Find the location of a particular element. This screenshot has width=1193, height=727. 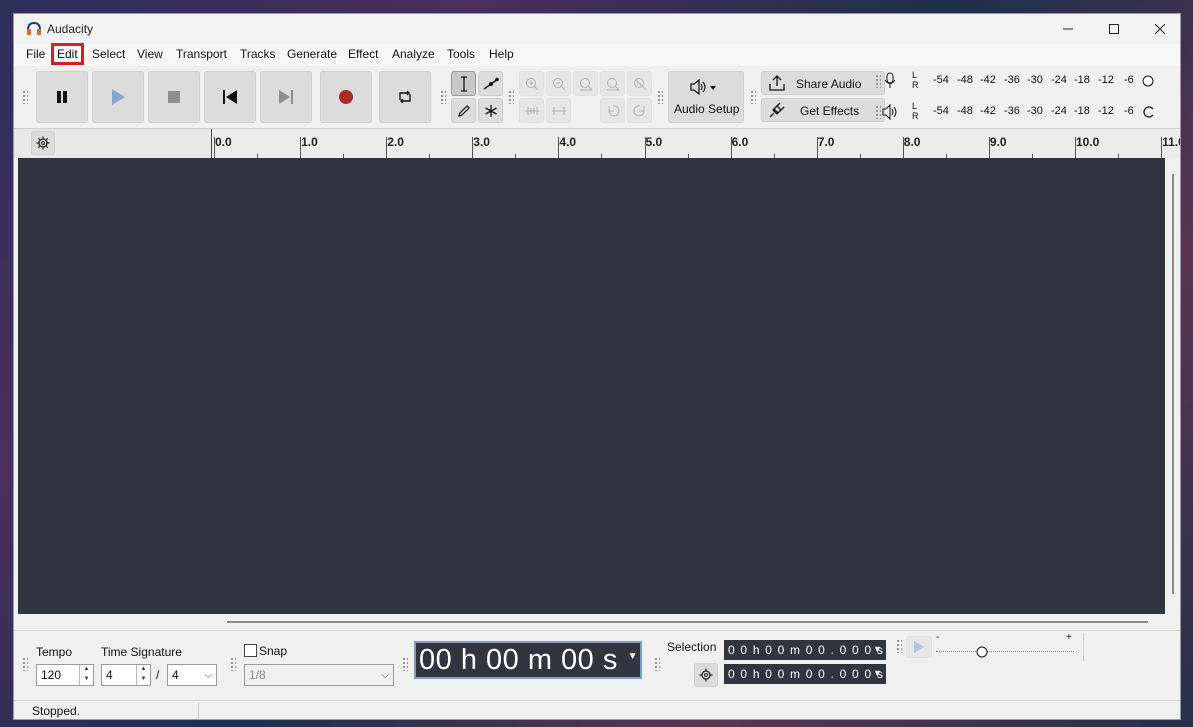

record-button is located at coordinates (346, 97).